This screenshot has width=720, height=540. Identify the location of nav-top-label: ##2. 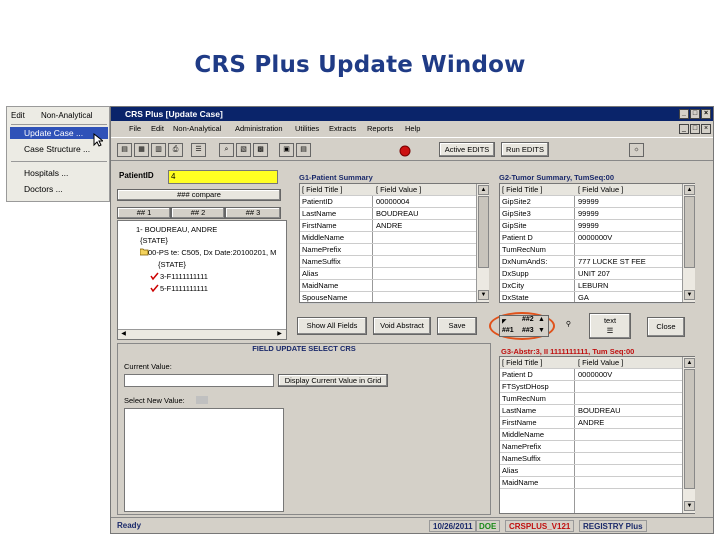
(528, 319).